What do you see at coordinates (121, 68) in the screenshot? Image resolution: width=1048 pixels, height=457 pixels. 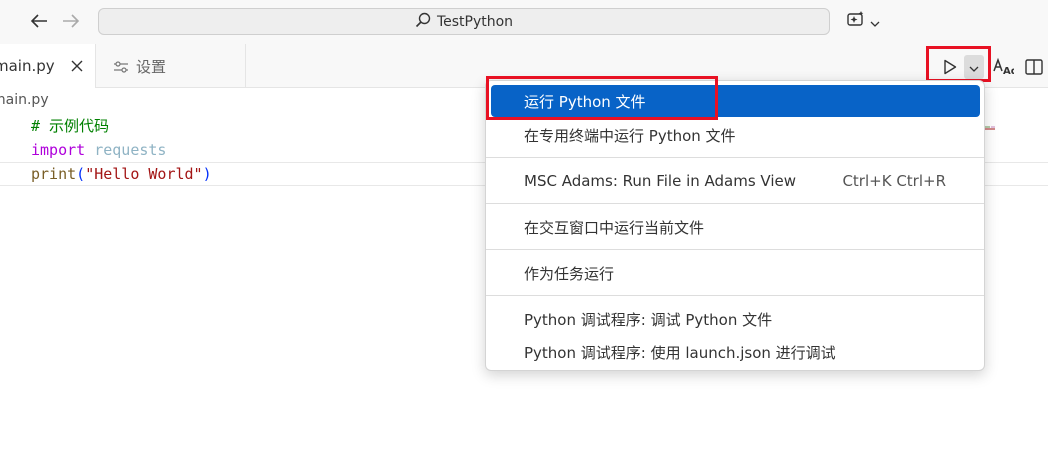 I see `settings-sliders-icon` at bounding box center [121, 68].